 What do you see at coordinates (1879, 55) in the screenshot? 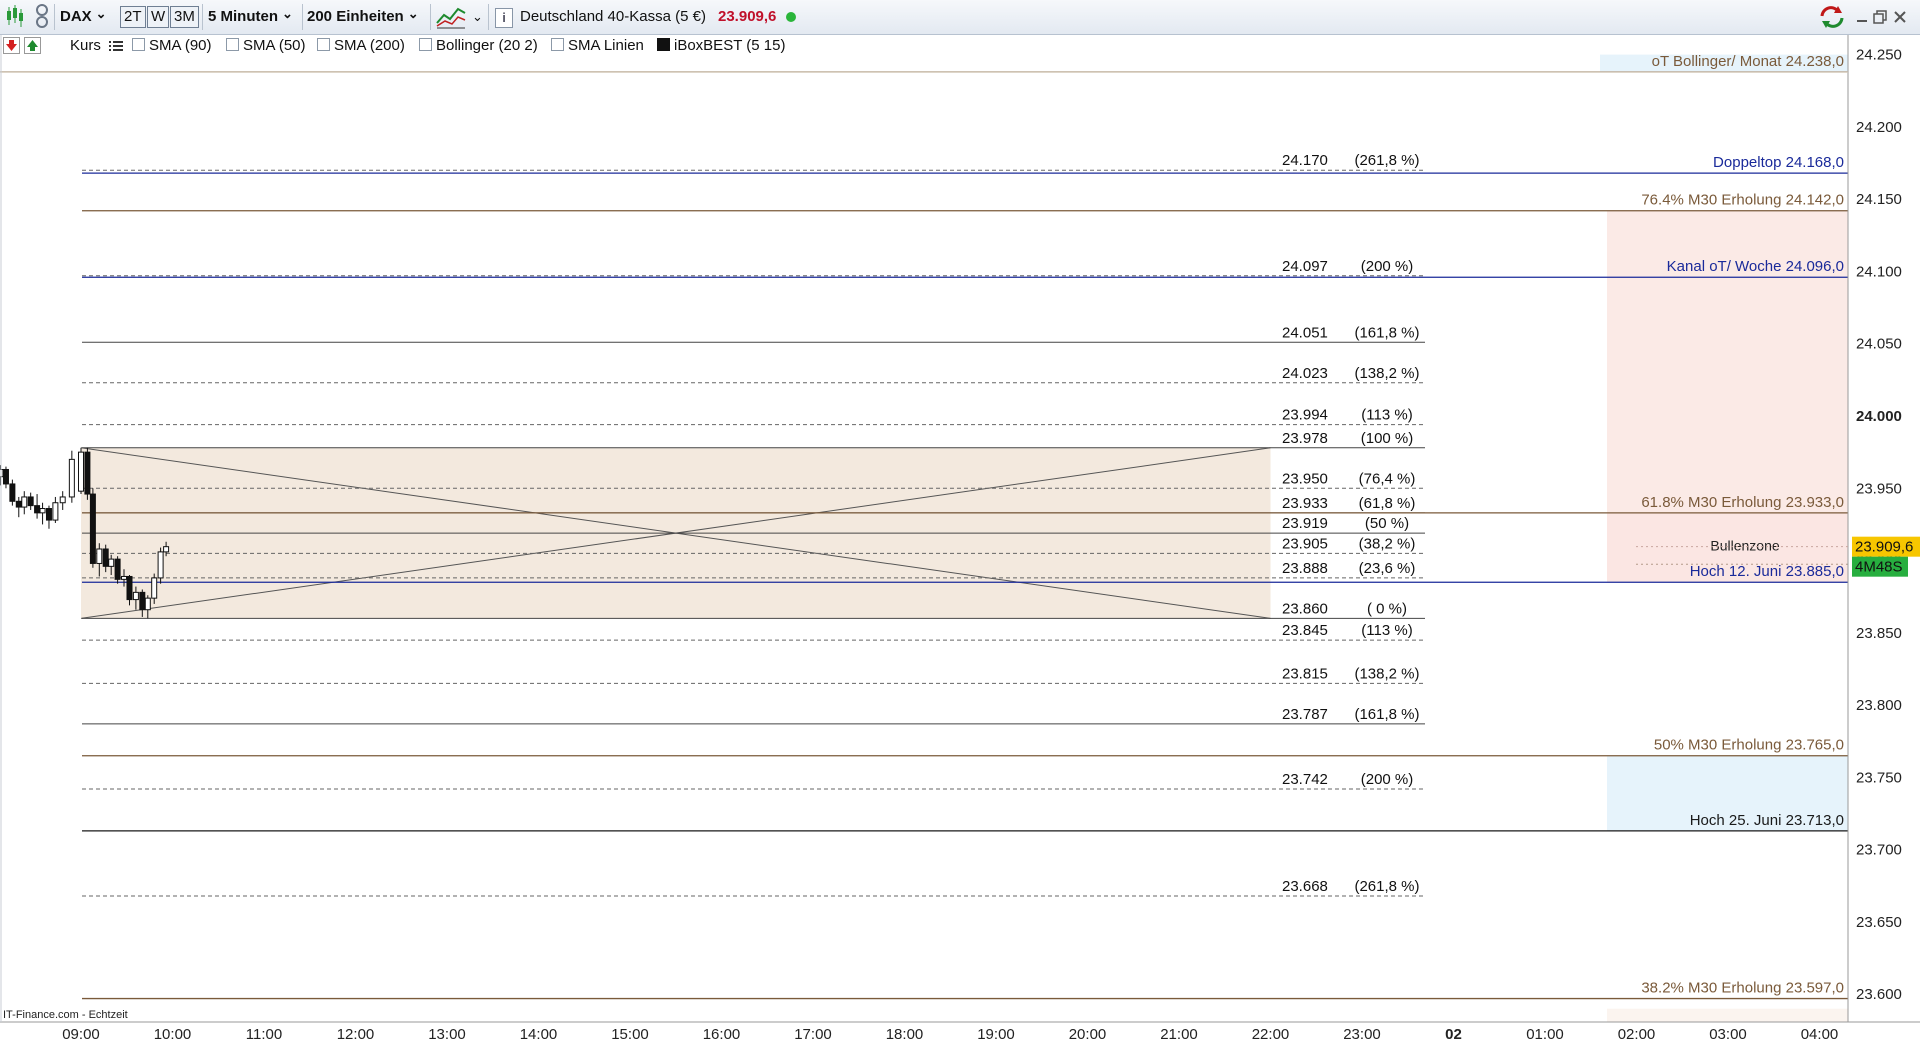
I see `y-axis-tick-label: 24.250` at bounding box center [1879, 55].